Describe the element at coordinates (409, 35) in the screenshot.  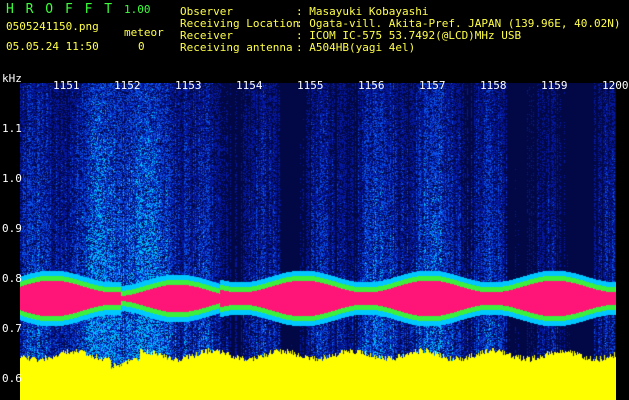
I see `receiver-value: : ICOM IC-575 53.7492(@LCD)MHz USB` at that location.